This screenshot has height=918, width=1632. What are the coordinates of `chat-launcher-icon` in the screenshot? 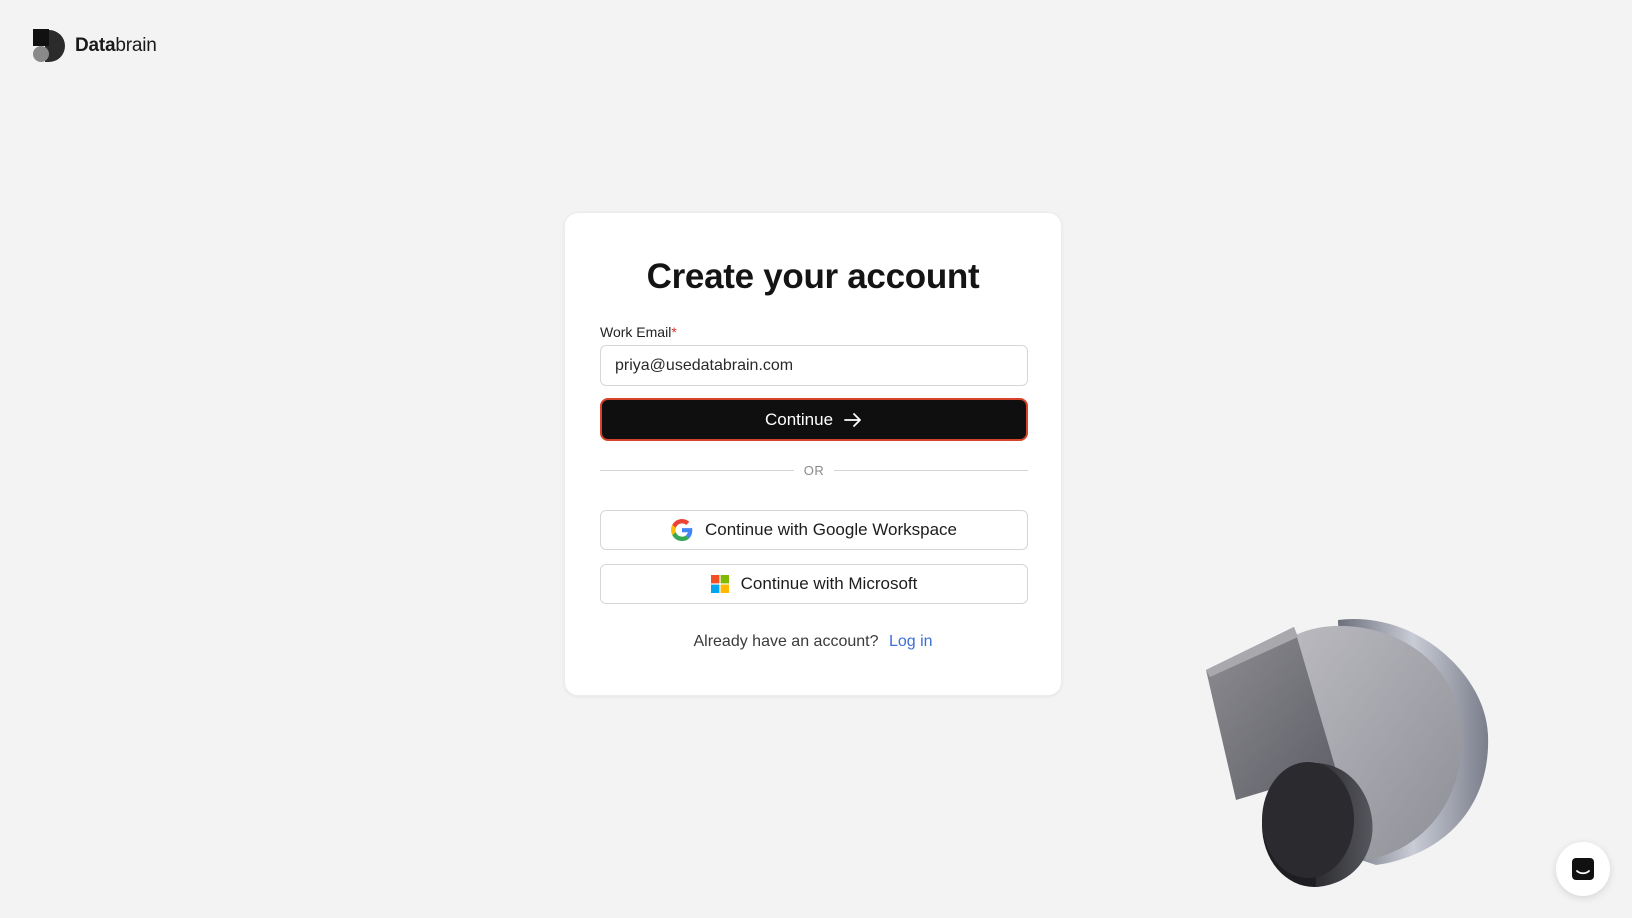 It's located at (1583, 869).